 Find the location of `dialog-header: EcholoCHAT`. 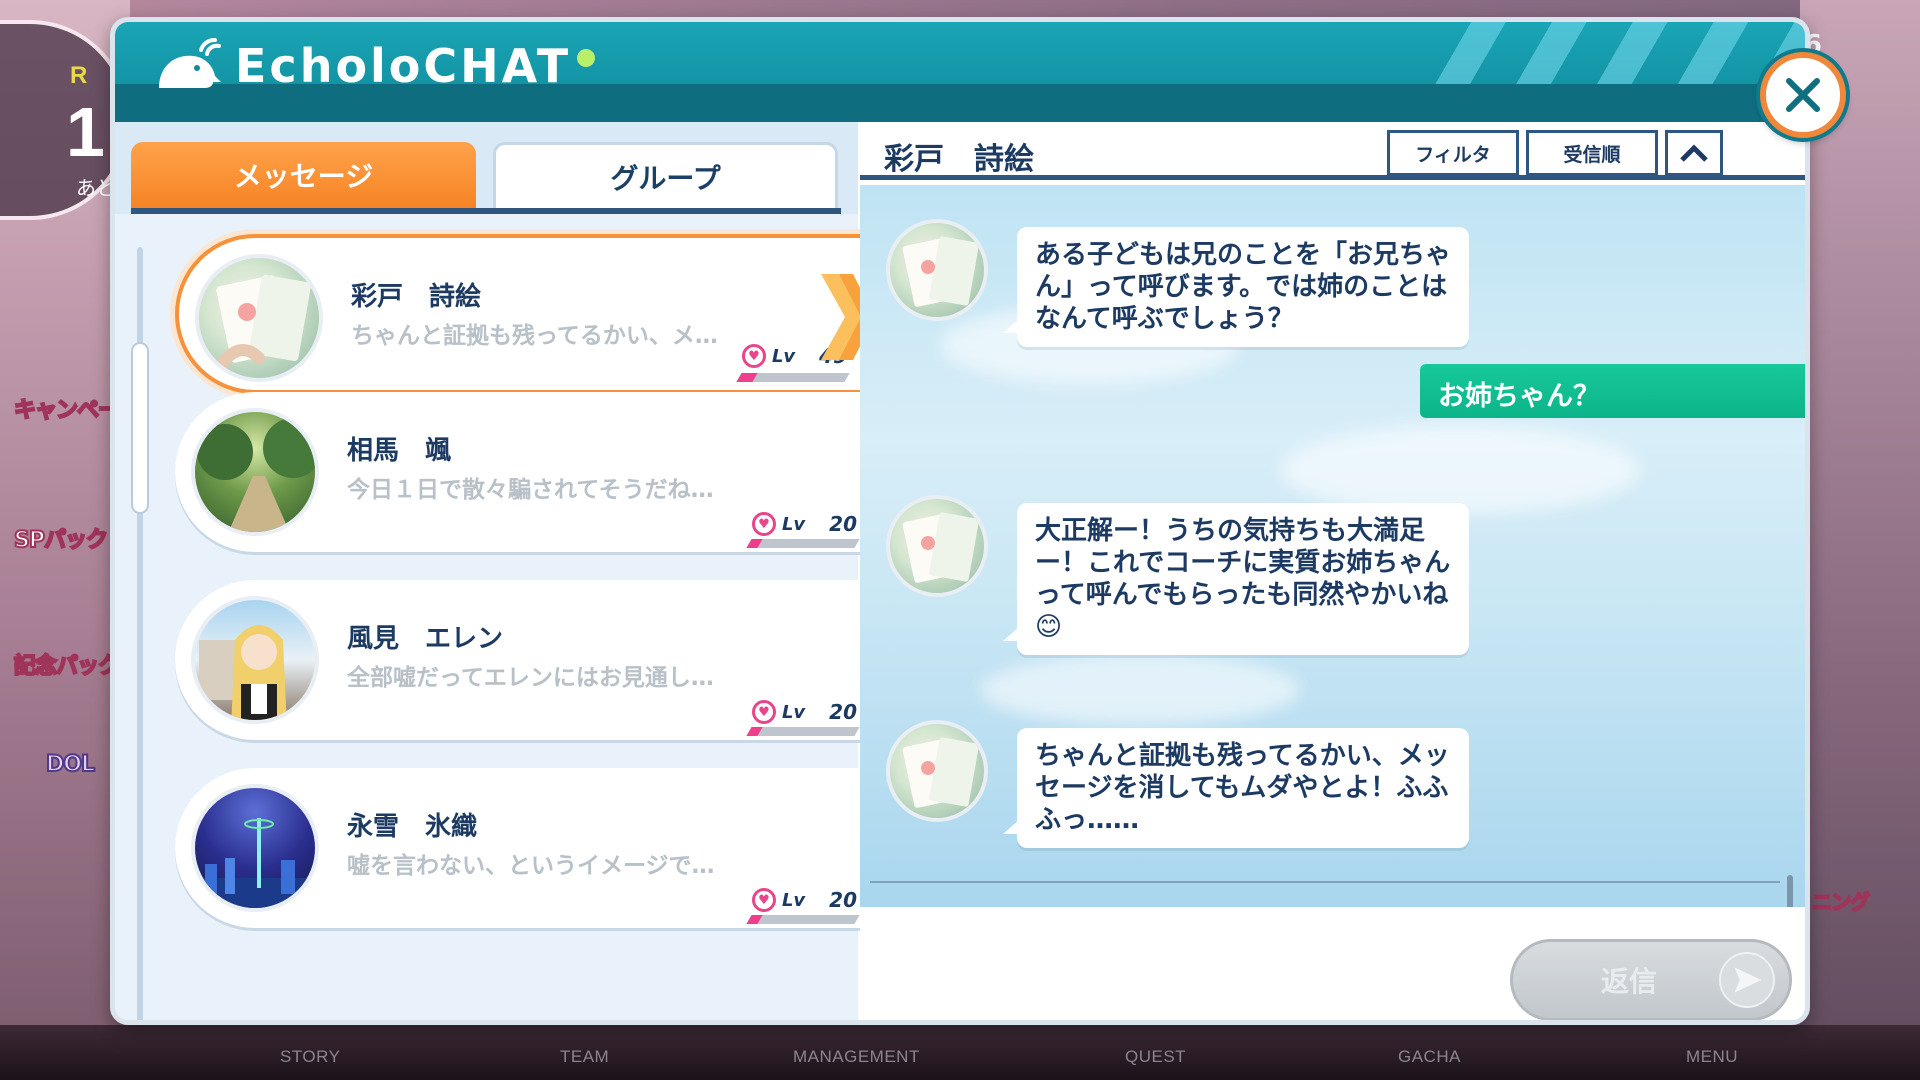

dialog-header: EcholoCHAT is located at coordinates (960, 72).